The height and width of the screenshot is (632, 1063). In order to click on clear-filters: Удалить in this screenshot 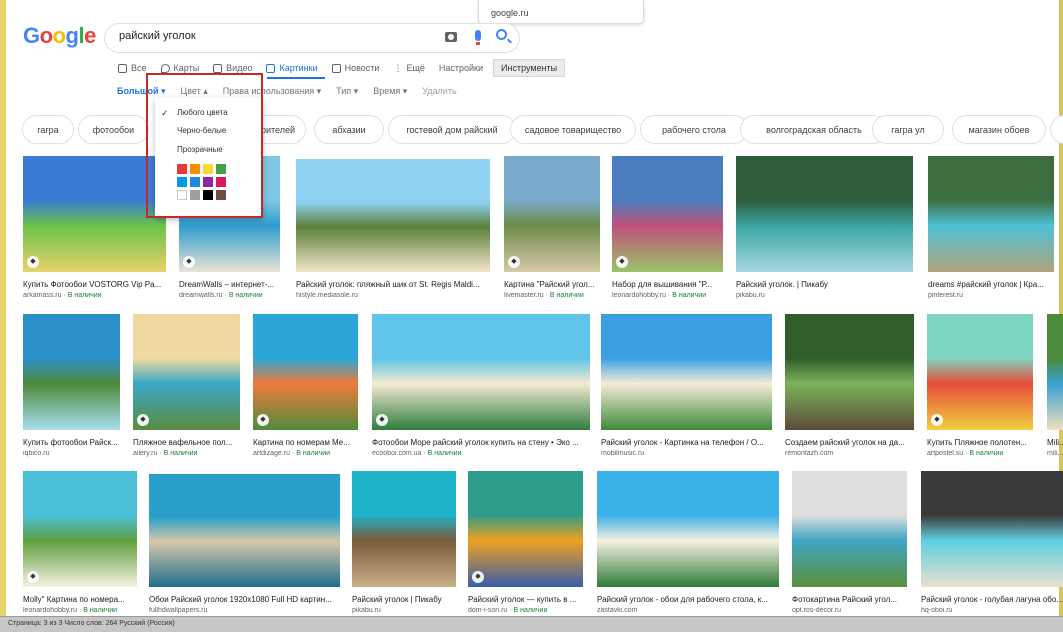, I will do `click(439, 91)`.